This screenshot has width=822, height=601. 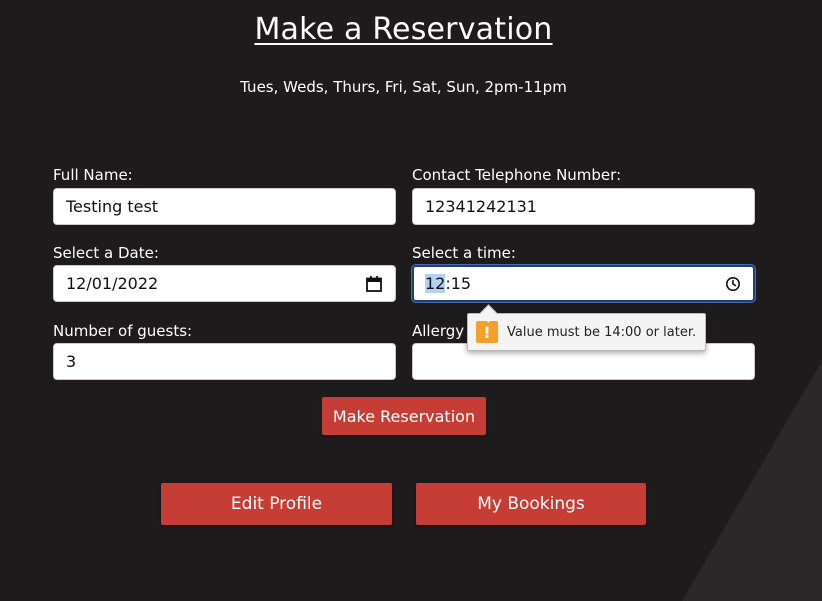 What do you see at coordinates (583, 206) in the screenshot?
I see `phone-input: 12341242131` at bounding box center [583, 206].